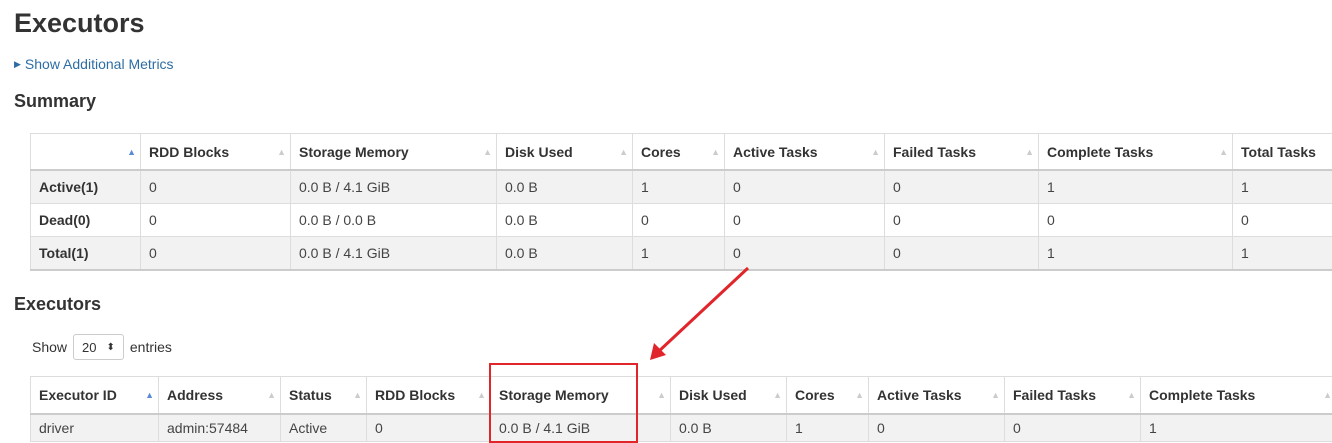  I want to click on executors-section-title: Executors, so click(57, 304).